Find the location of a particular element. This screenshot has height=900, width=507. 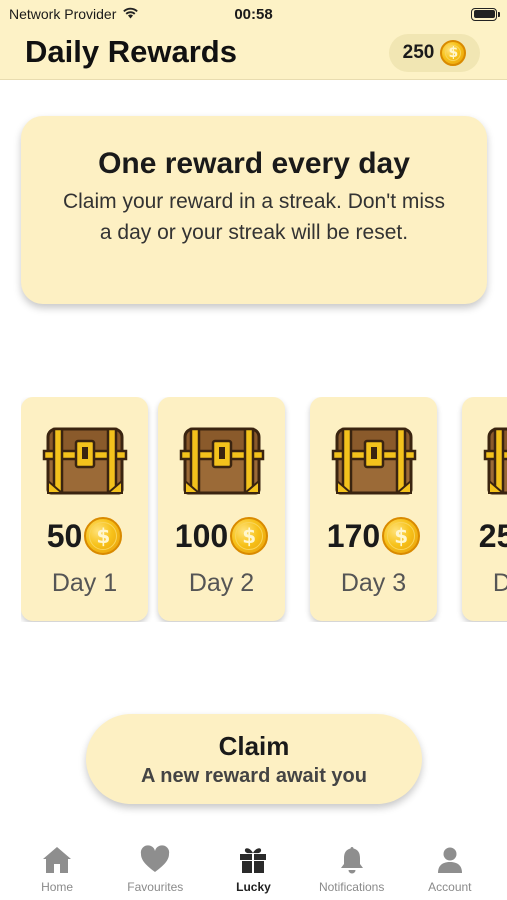

day-reward-amount: 50 $ is located at coordinates (84, 536).